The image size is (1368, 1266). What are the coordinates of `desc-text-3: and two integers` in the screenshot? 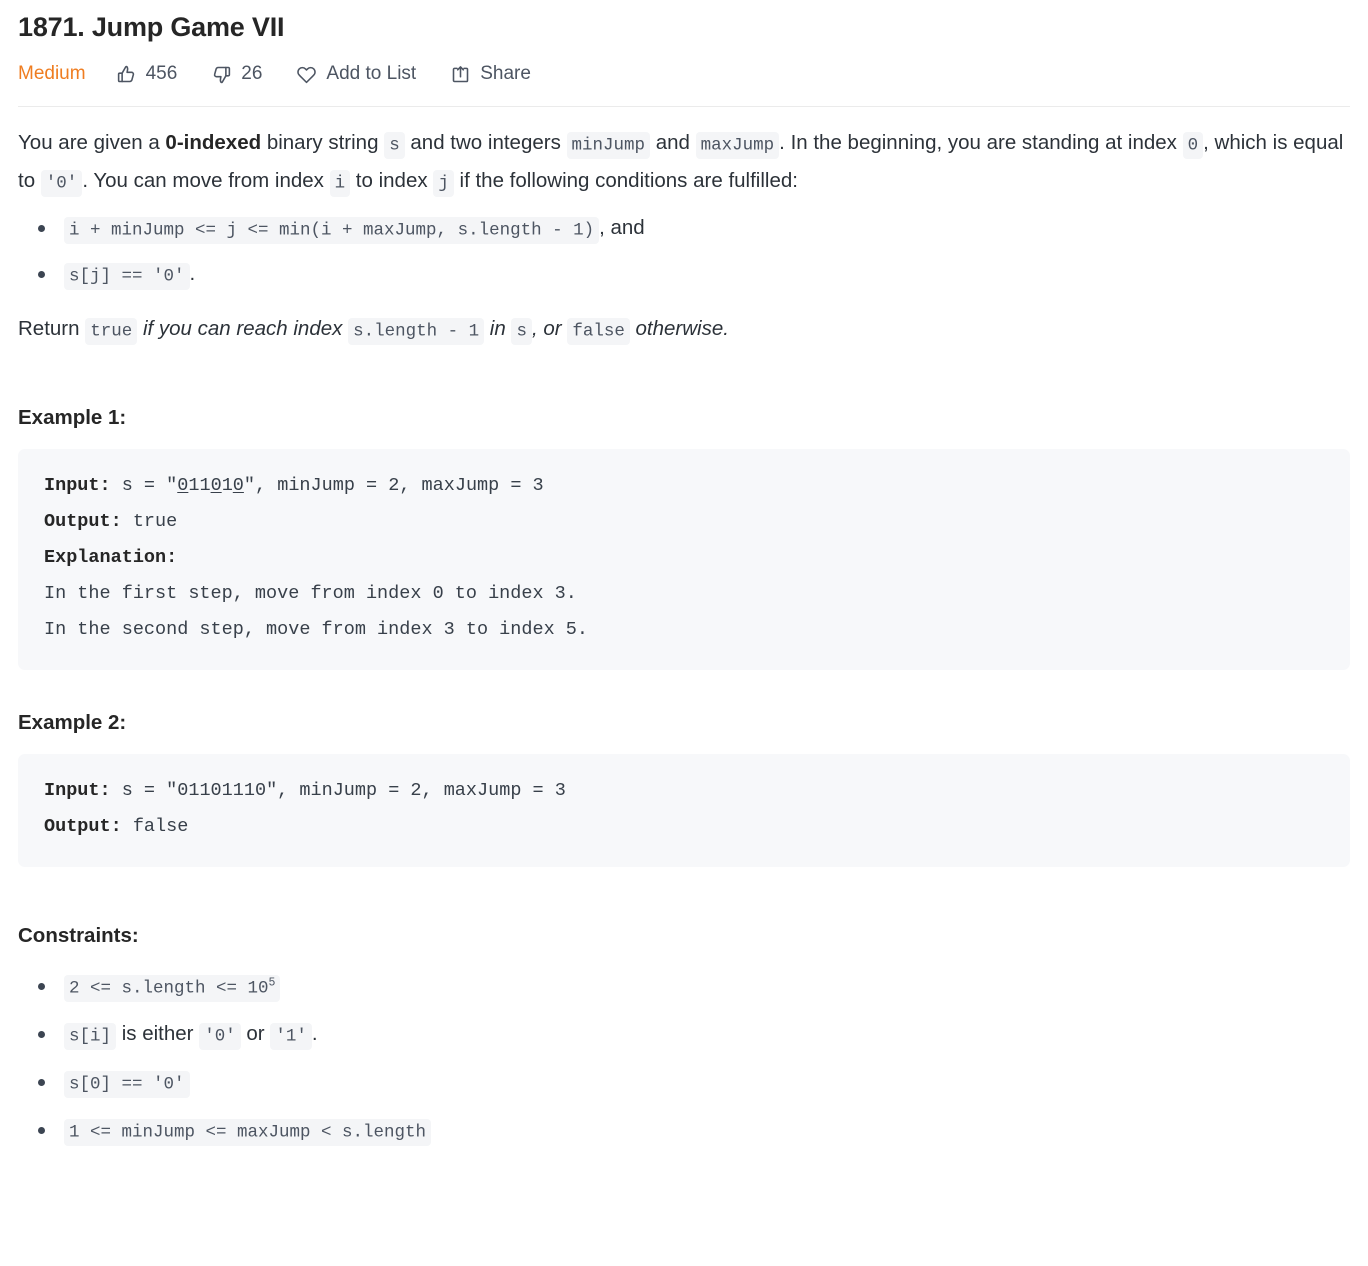 It's located at (485, 142).